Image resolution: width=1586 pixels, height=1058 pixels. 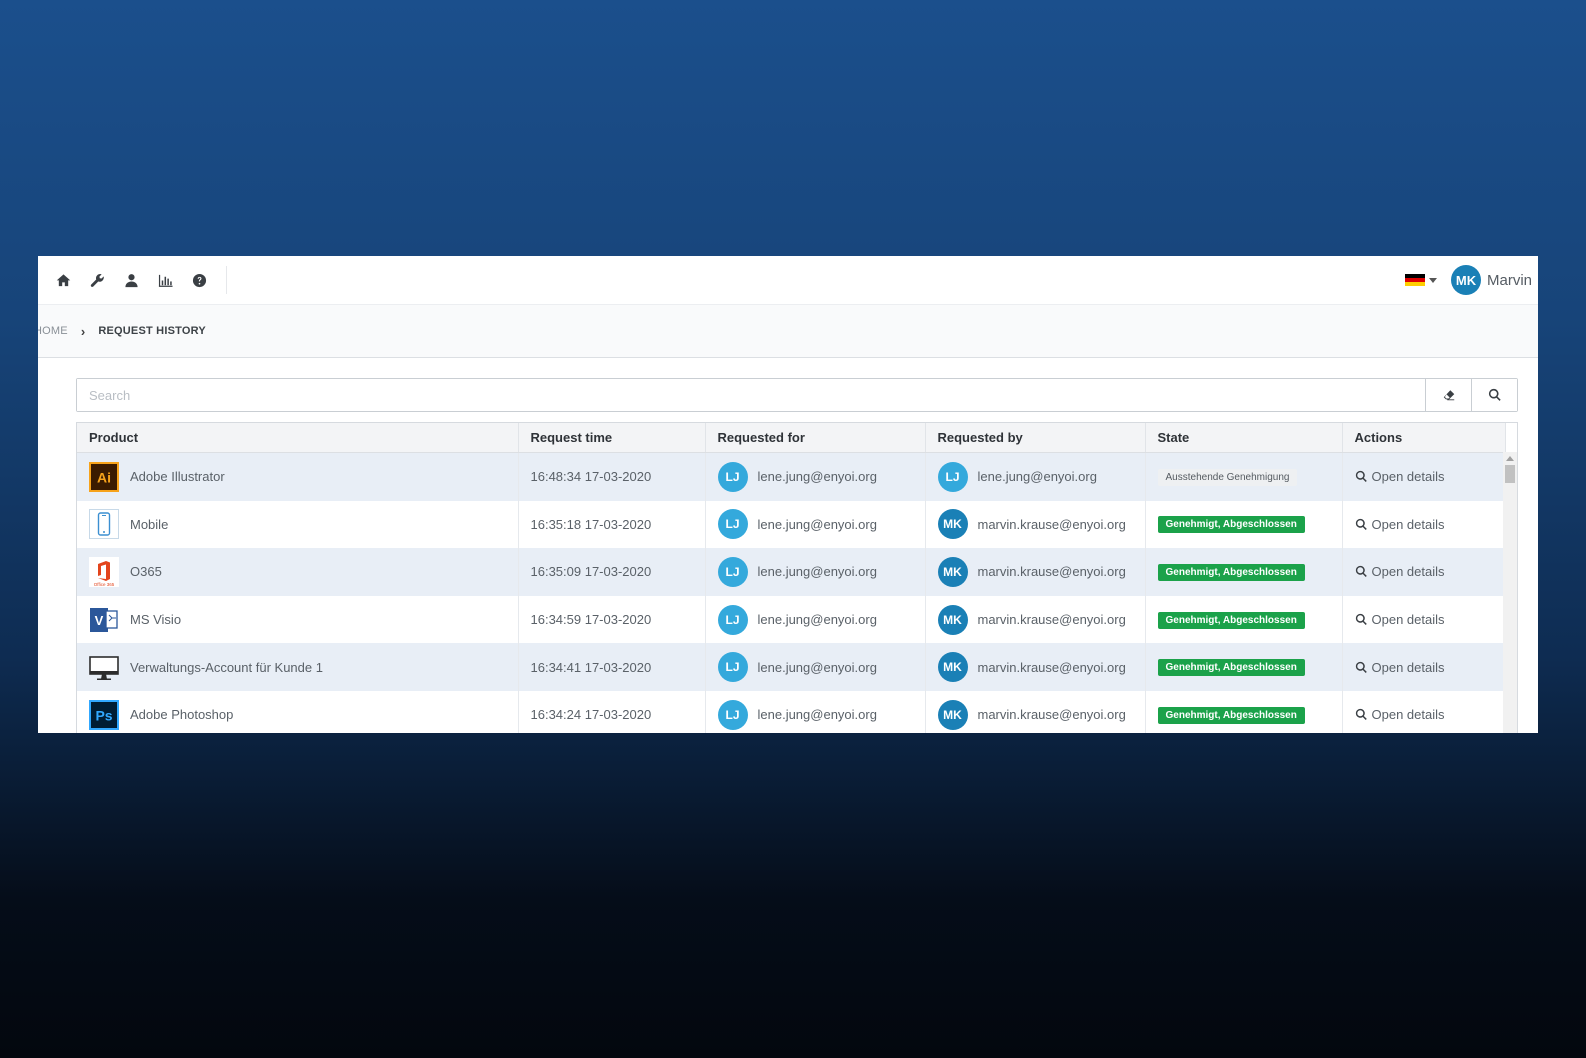 What do you see at coordinates (1510, 458) in the screenshot?
I see `scroll-up-icon` at bounding box center [1510, 458].